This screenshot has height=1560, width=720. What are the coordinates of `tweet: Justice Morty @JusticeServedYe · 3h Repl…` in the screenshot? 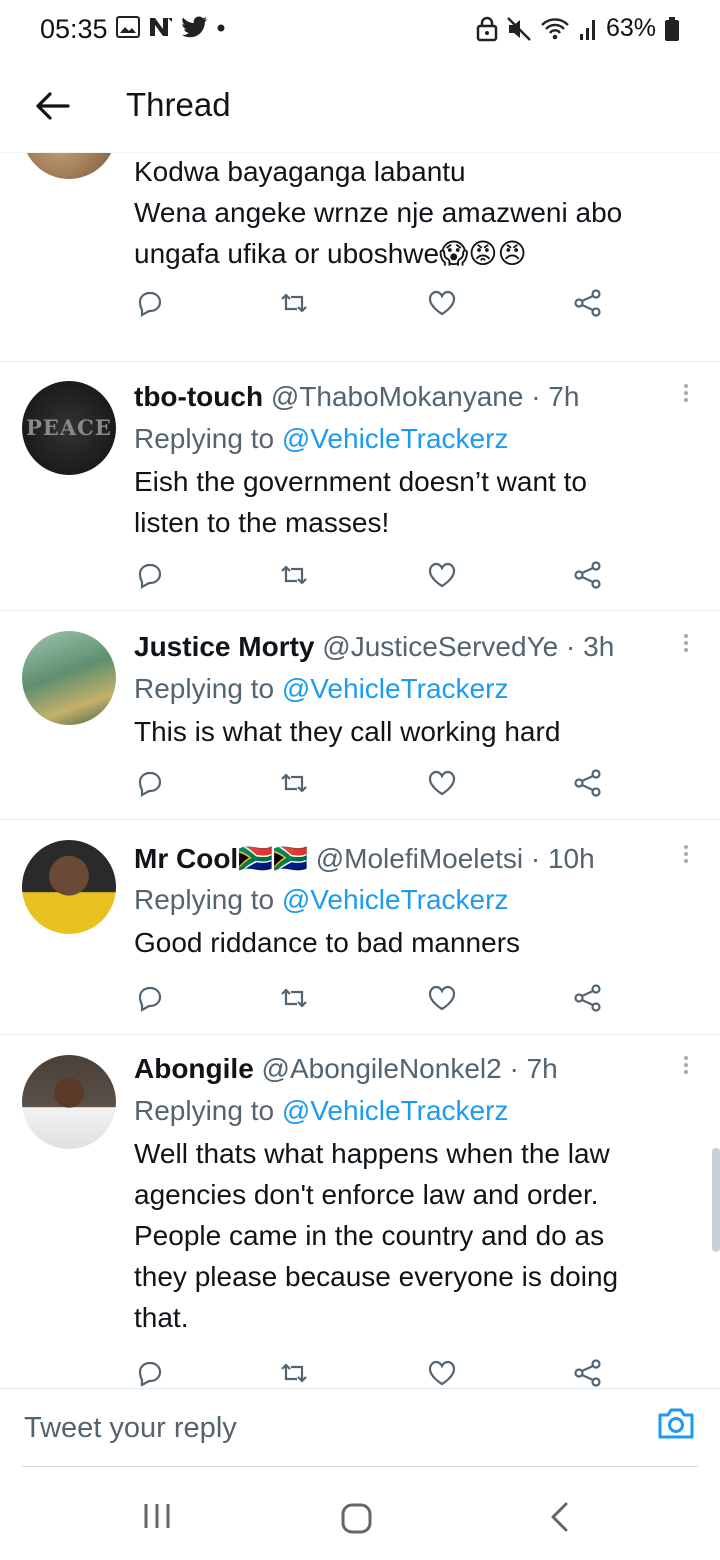 It's located at (360, 715).